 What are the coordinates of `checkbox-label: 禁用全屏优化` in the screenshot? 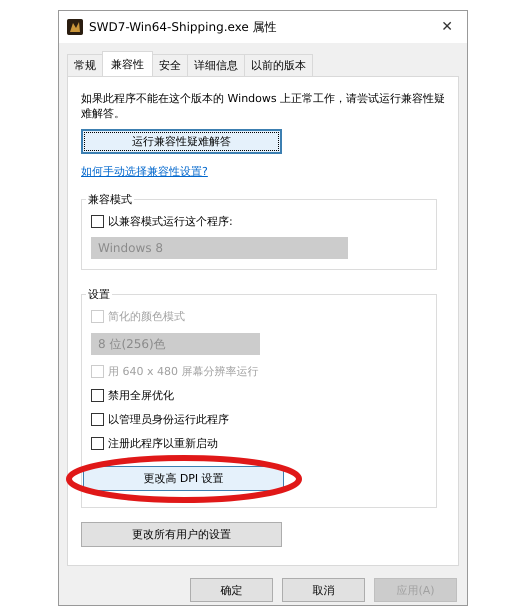 It's located at (141, 395).